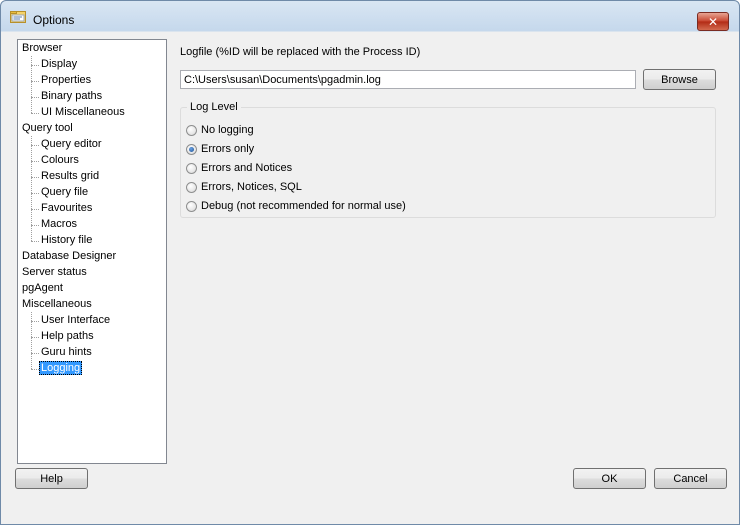 This screenshot has width=740, height=525. I want to click on tree-item-guru-hints: Guru hints, so click(66, 352).